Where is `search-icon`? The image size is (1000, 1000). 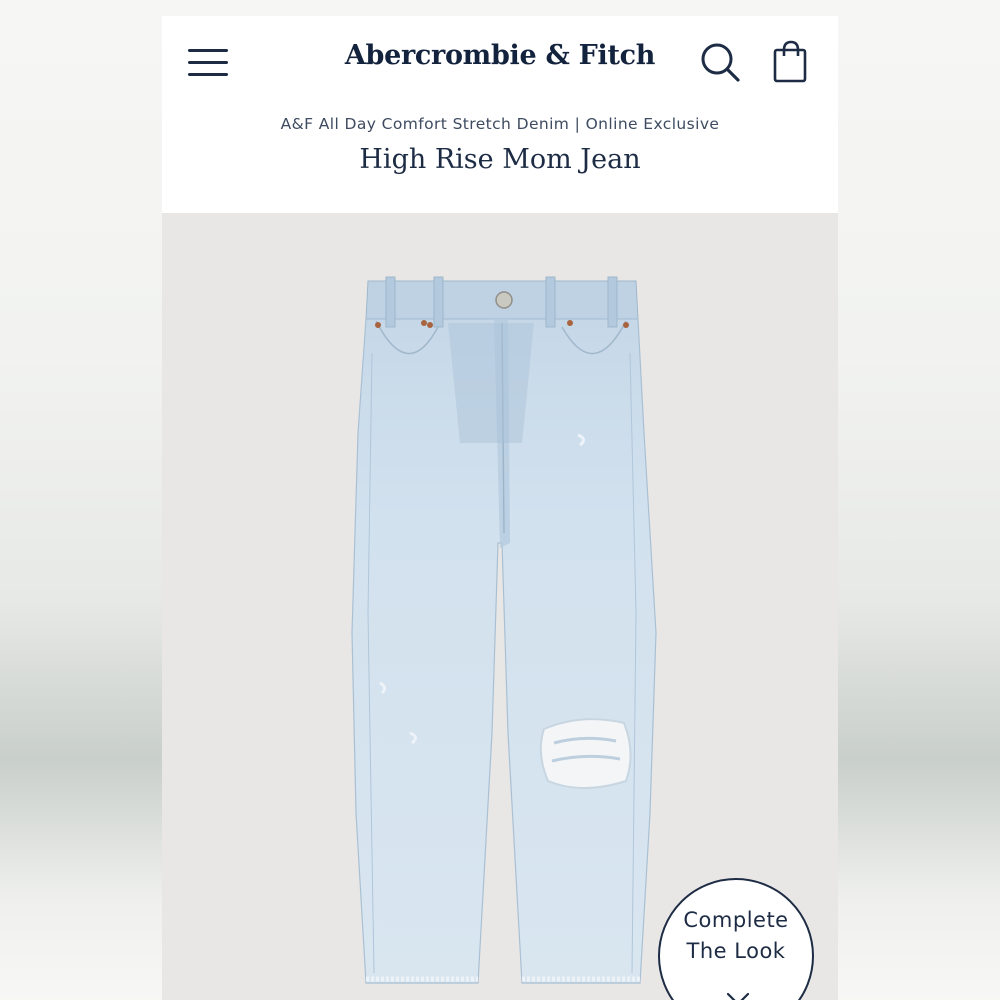
search-icon is located at coordinates (720, 62).